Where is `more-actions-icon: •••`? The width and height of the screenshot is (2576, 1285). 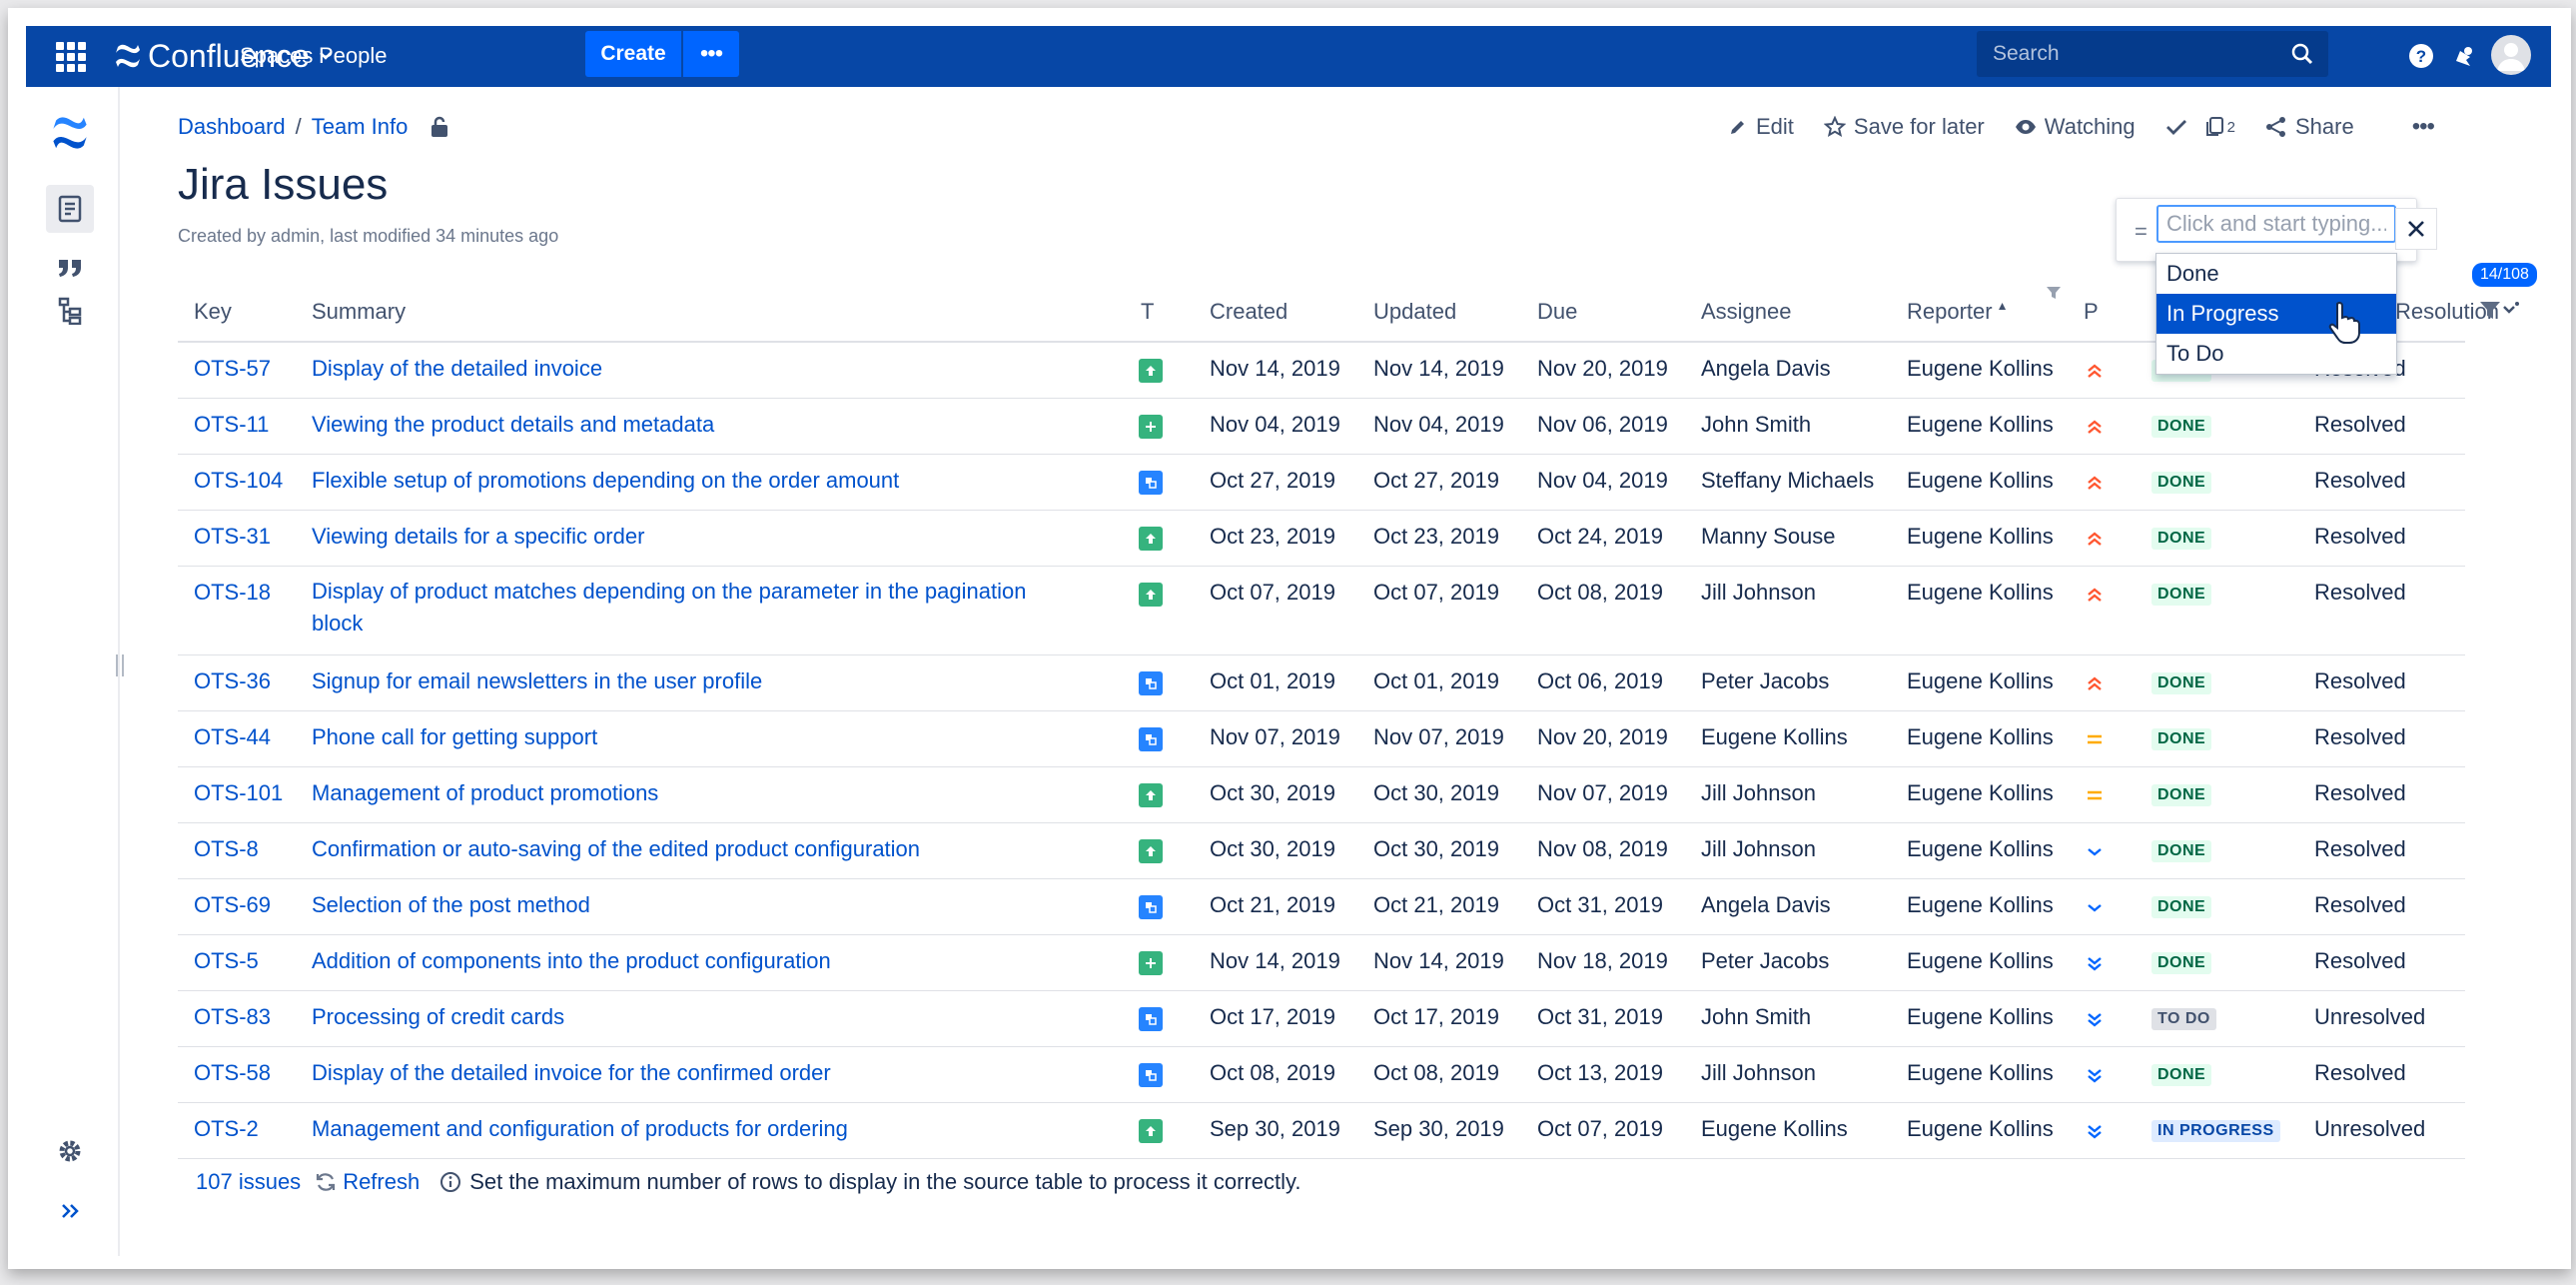 more-actions-icon: ••• is located at coordinates (2424, 127).